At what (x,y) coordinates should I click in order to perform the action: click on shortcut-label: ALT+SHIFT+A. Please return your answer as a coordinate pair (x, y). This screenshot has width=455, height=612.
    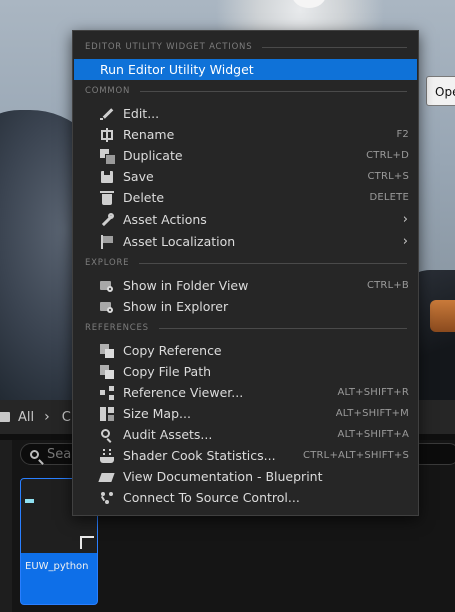
    Looking at the image, I should click on (373, 434).